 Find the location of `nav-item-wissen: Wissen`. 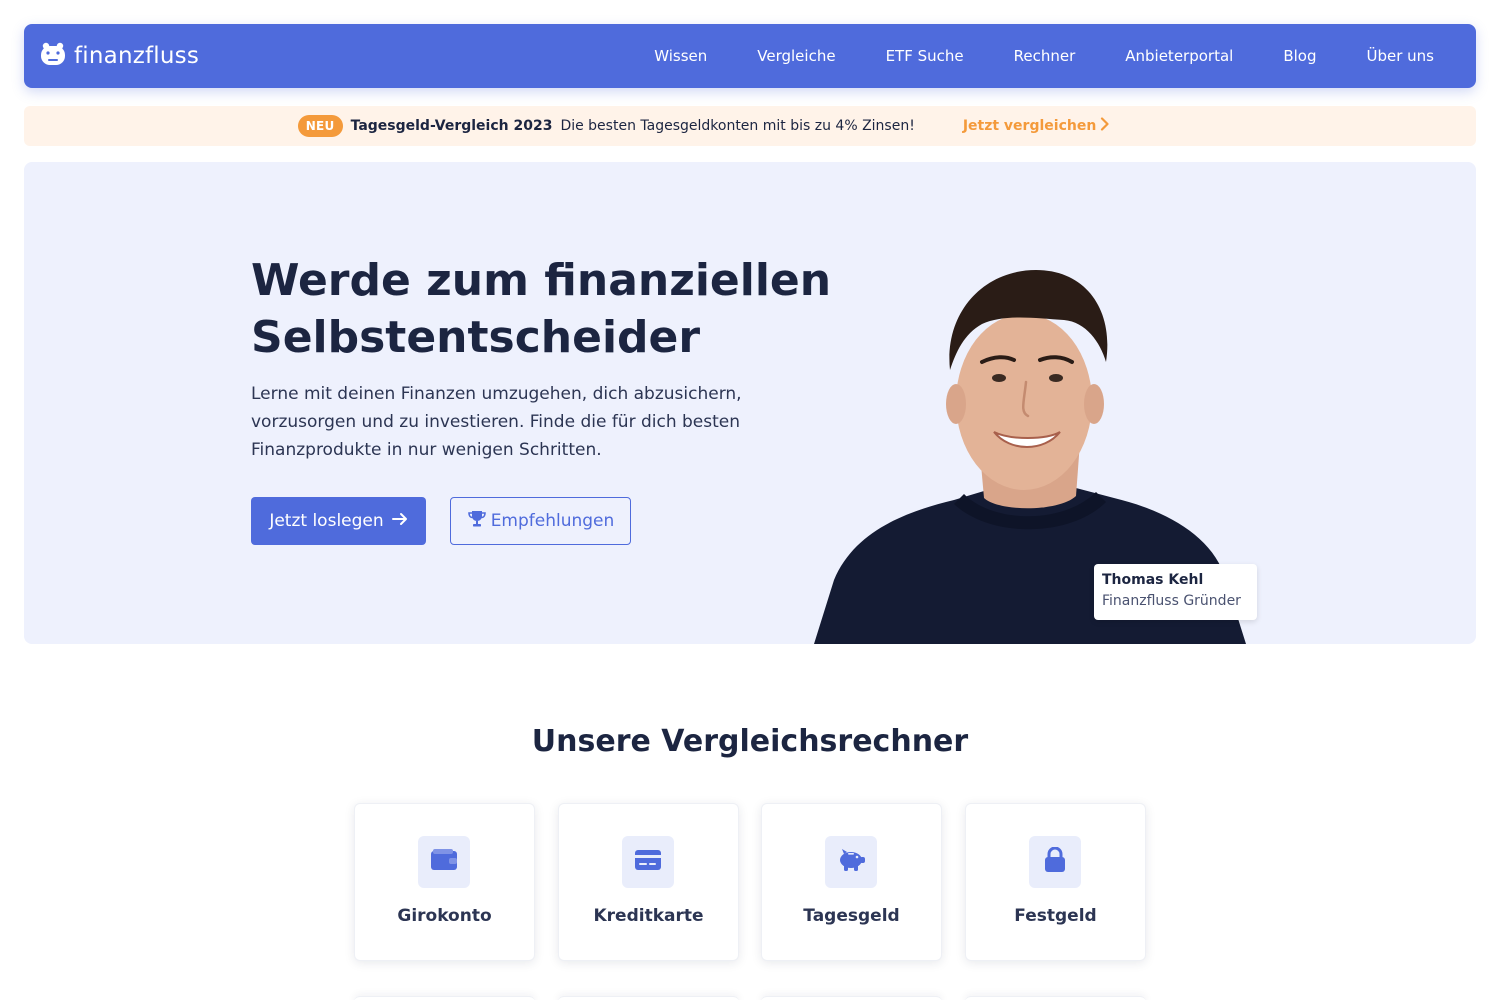

nav-item-wissen: Wissen is located at coordinates (680, 56).